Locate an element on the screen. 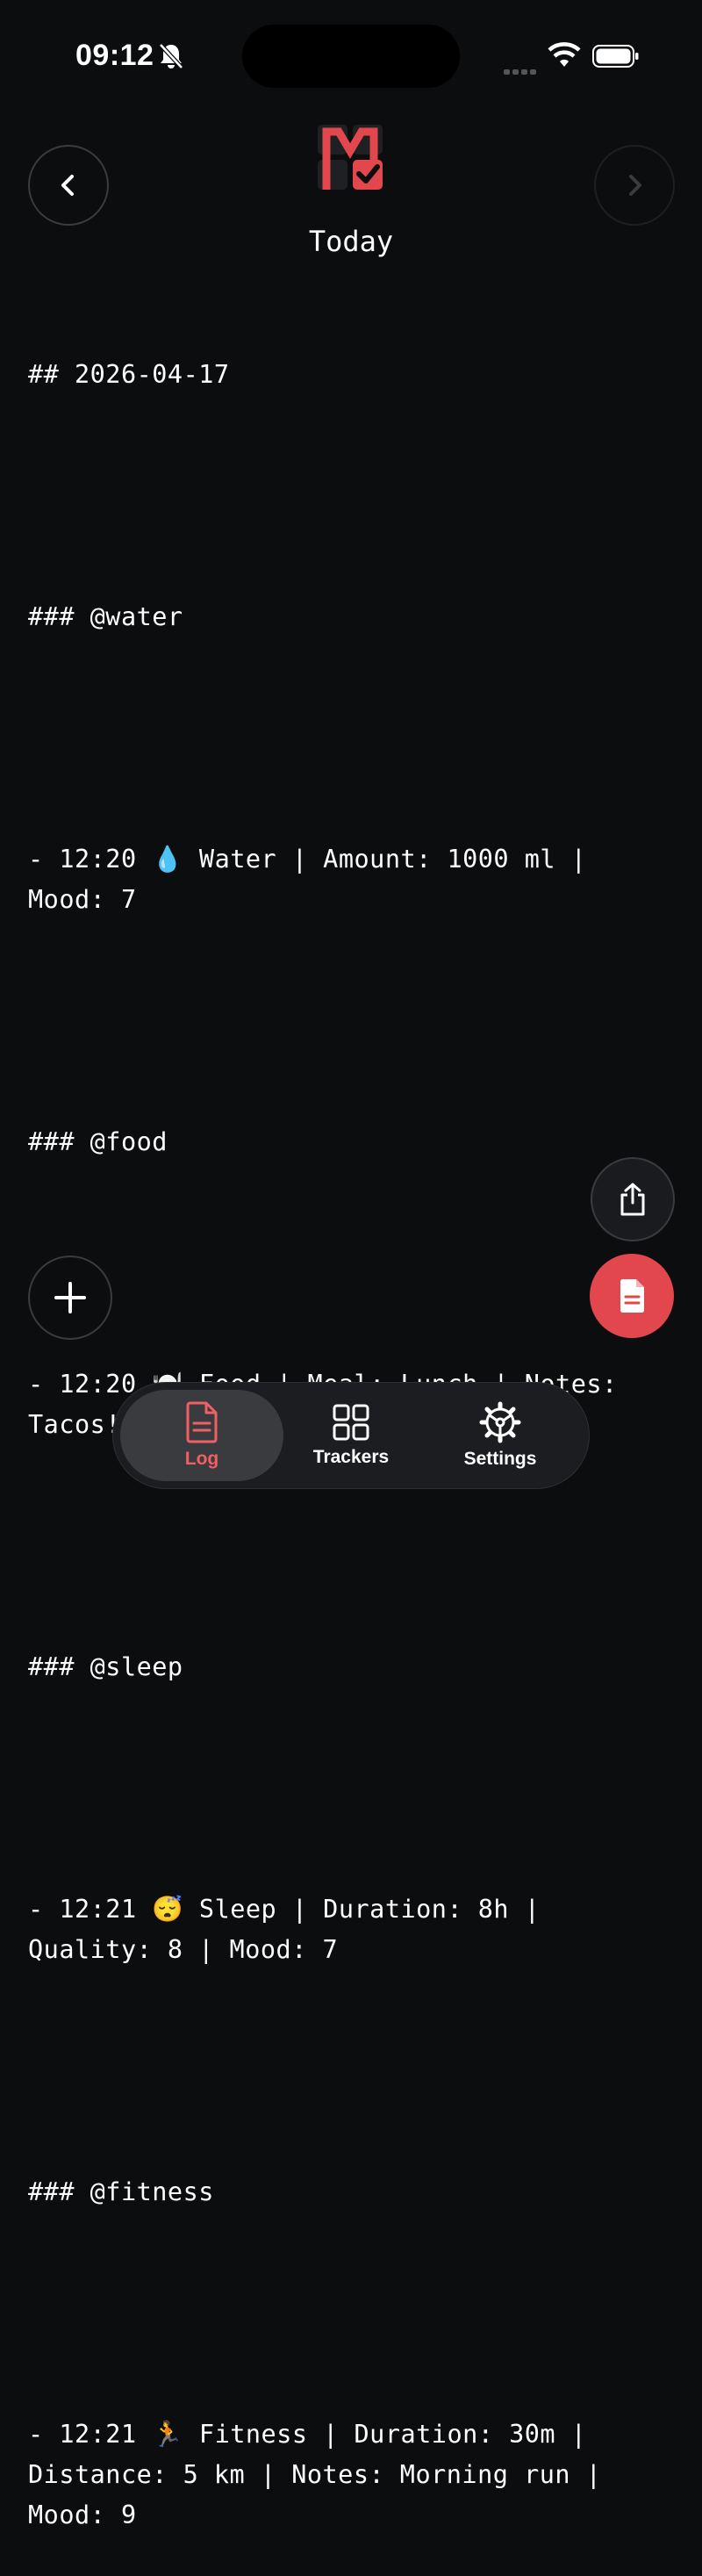 The height and width of the screenshot is (2576, 702). log-section-heading: ### @water is located at coordinates (105, 616).